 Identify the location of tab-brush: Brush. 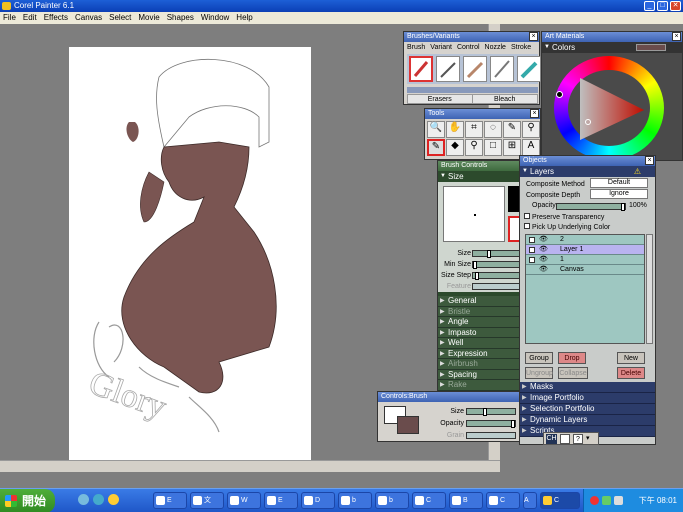
(416, 47).